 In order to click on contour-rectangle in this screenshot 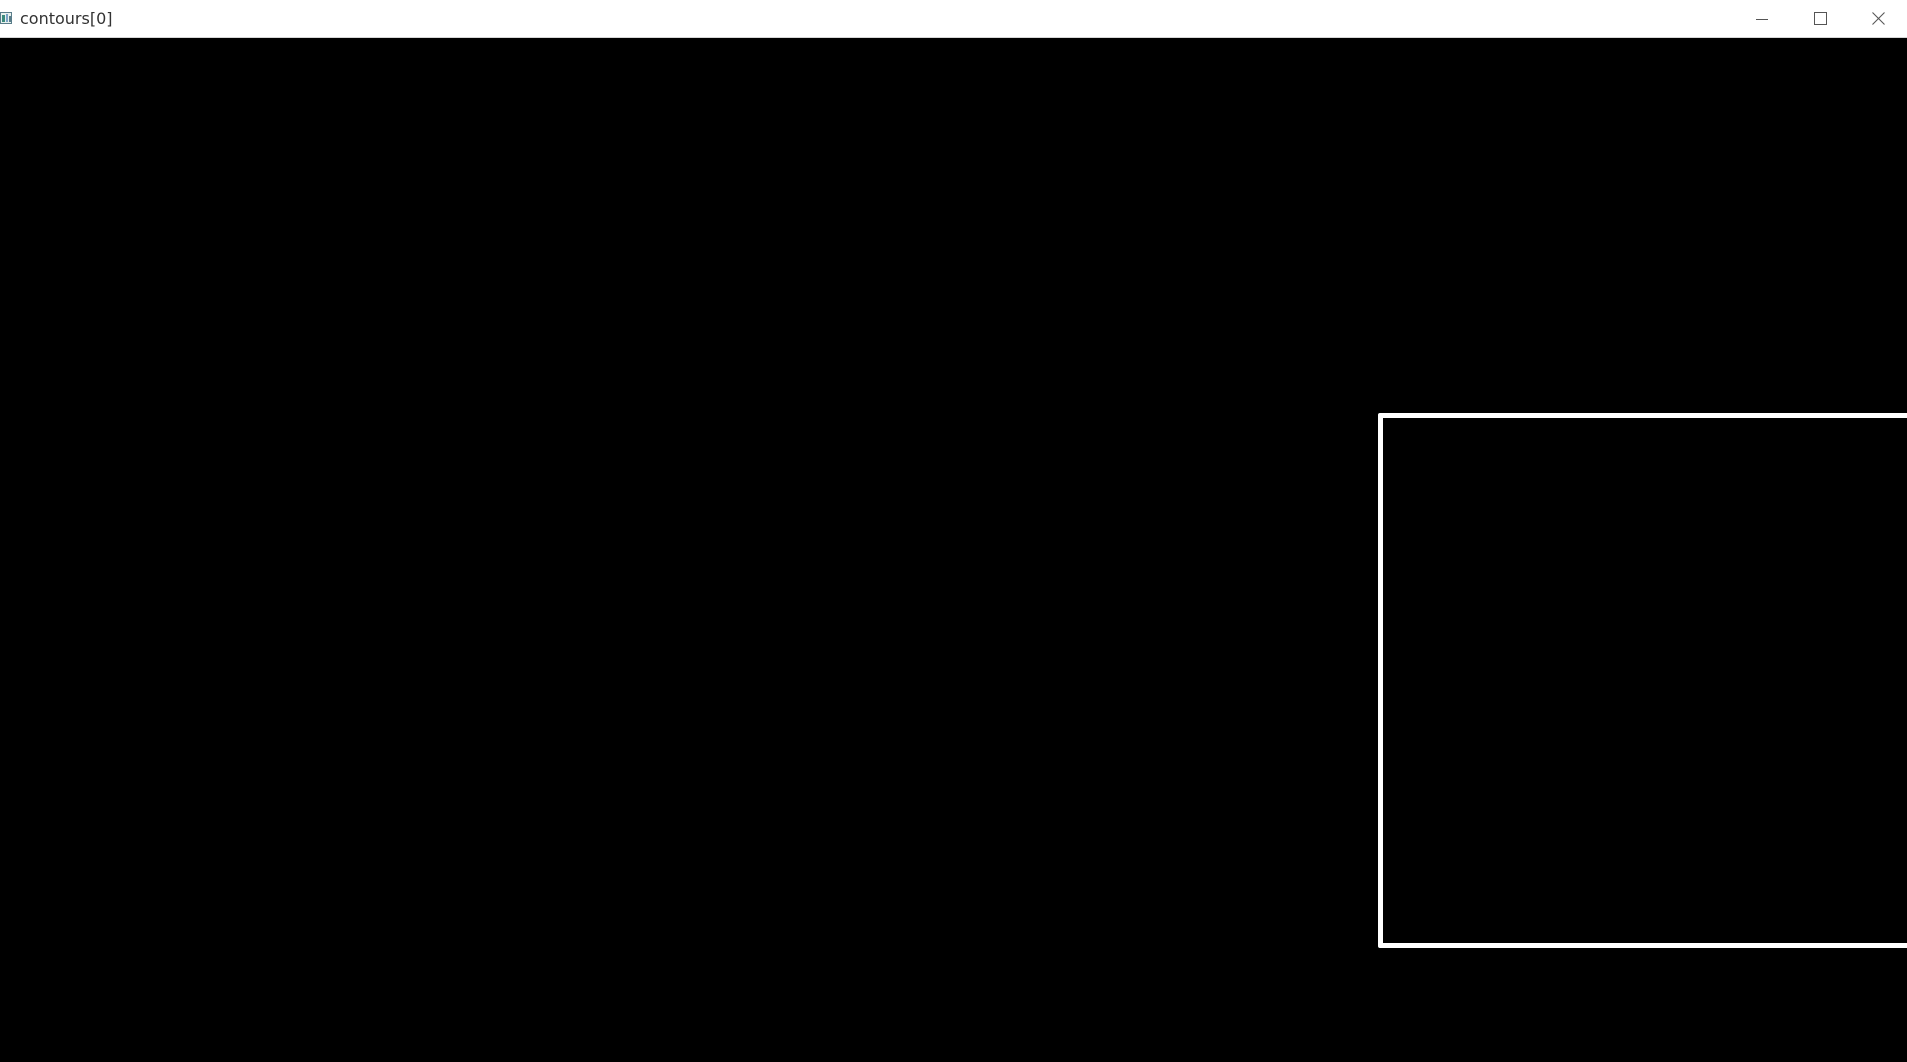, I will do `click(1642, 680)`.